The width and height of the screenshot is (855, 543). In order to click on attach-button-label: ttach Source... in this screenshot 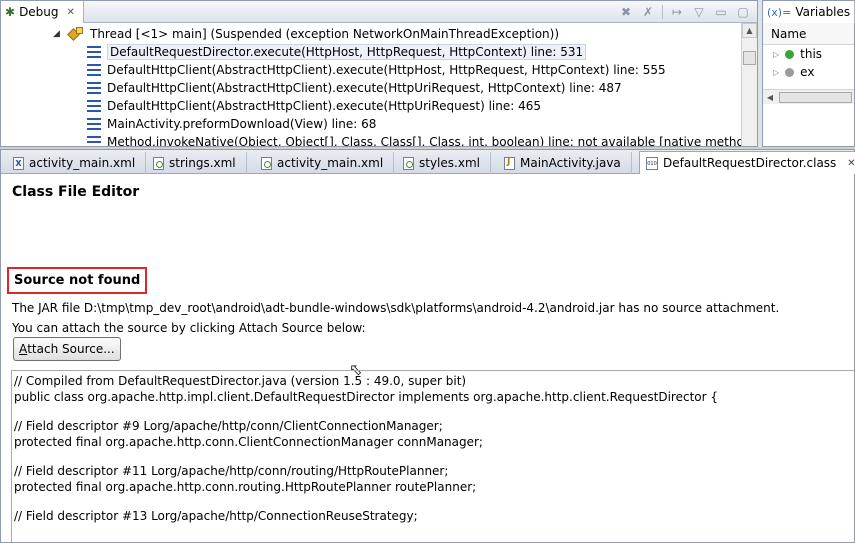, I will do `click(71, 349)`.